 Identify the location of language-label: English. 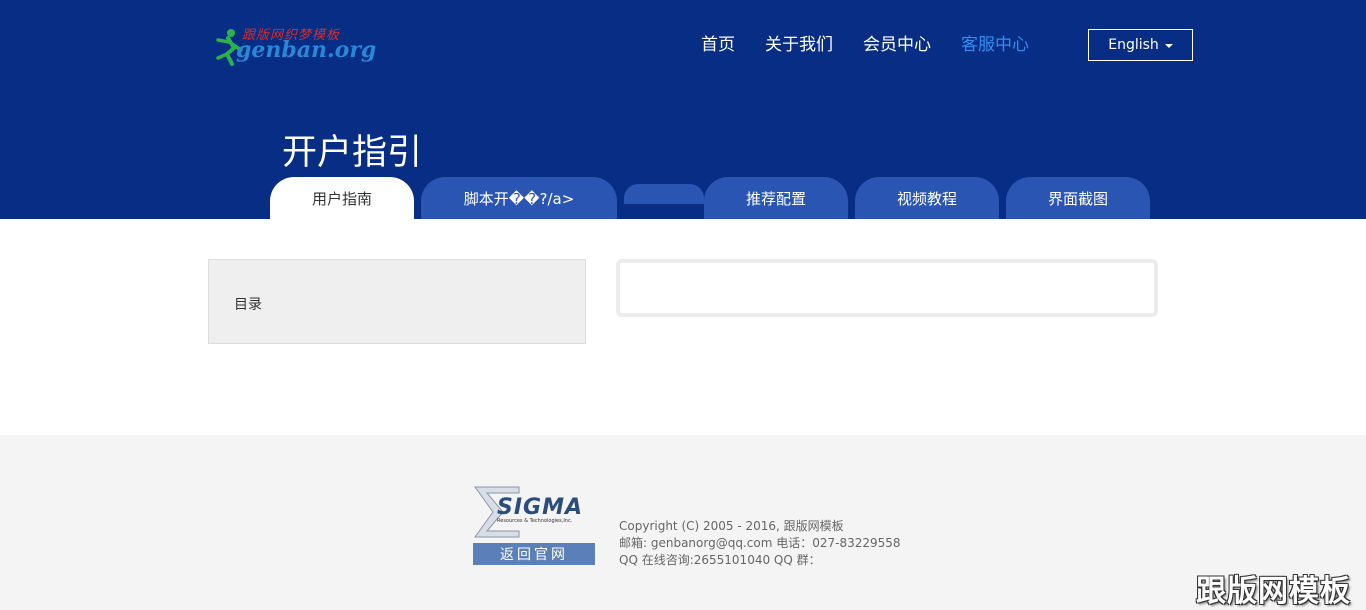
(1133, 45).